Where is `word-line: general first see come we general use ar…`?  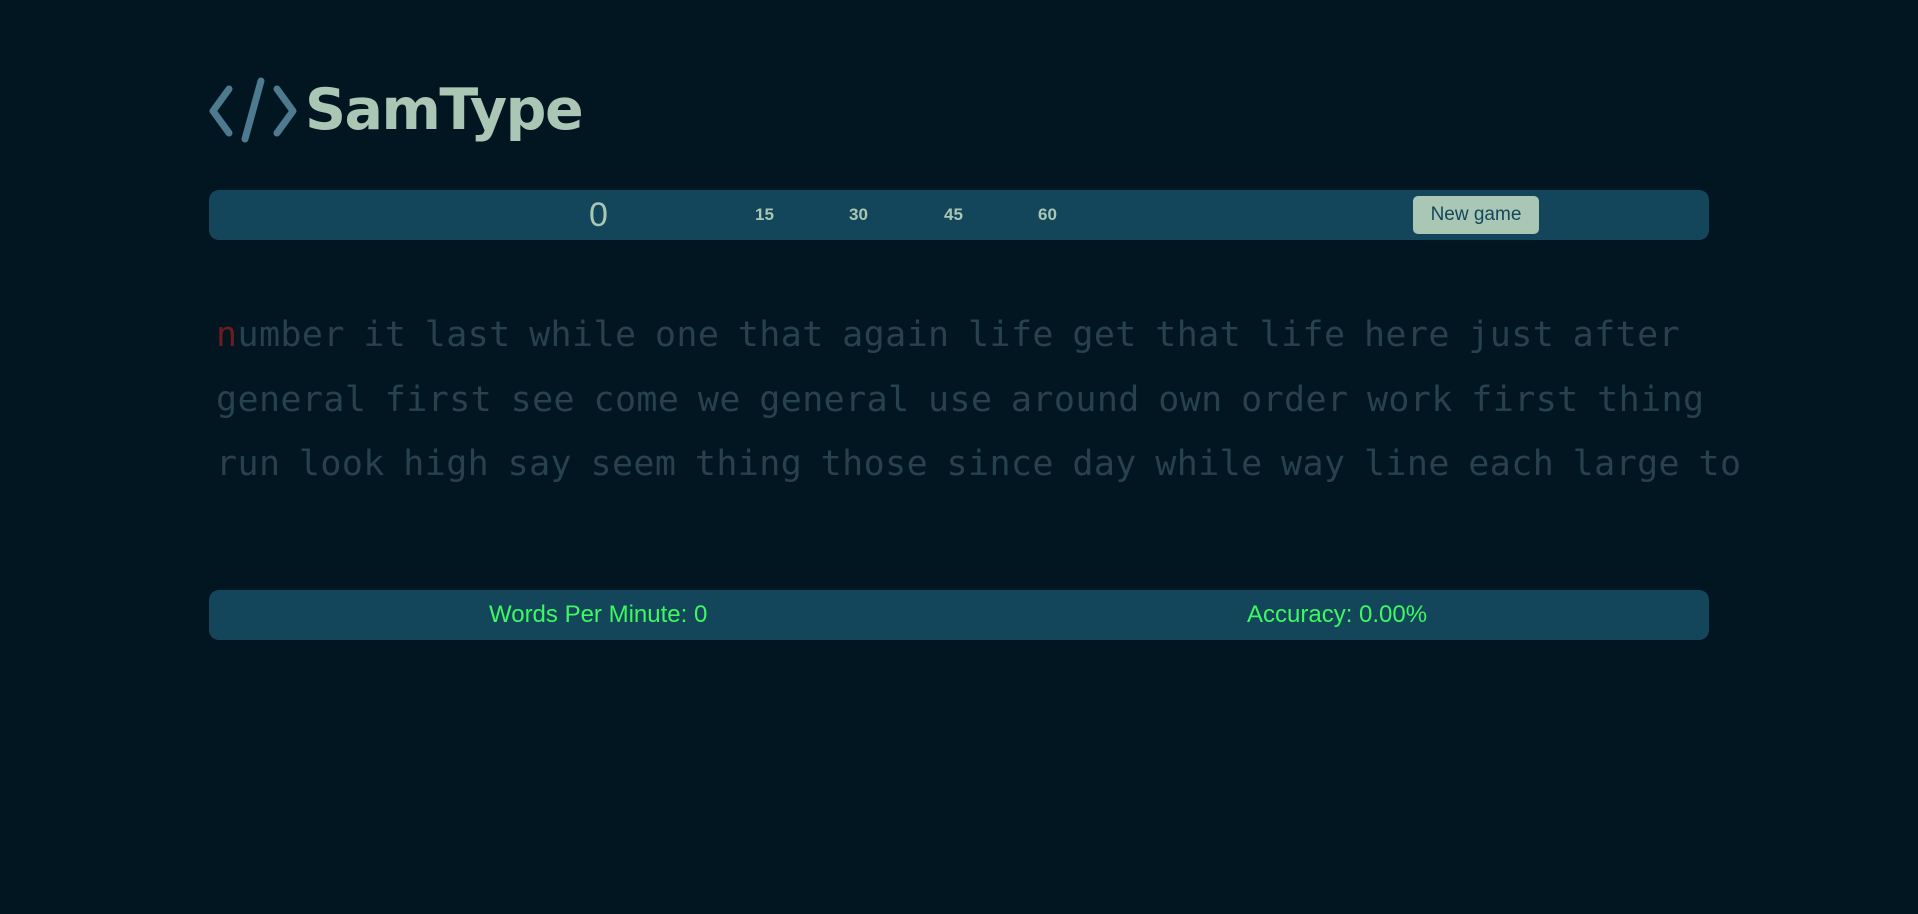 word-line: general first see come we general use ar… is located at coordinates (960, 399).